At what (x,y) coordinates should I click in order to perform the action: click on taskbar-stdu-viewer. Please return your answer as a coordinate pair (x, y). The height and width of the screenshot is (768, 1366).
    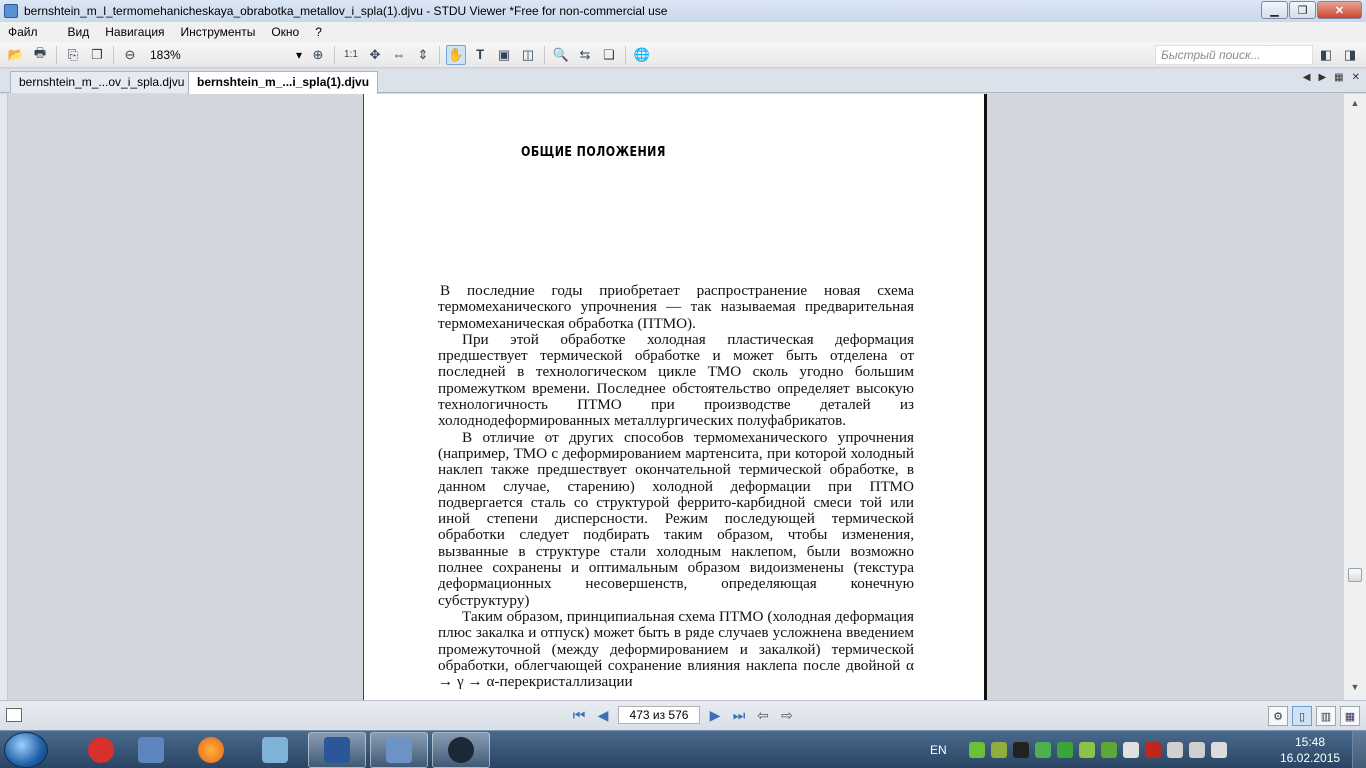
    Looking at the image, I should click on (399, 750).